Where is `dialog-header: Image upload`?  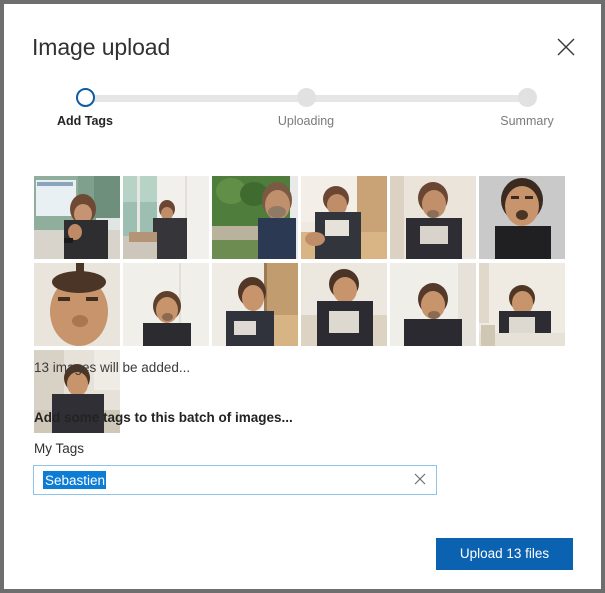
dialog-header: Image upload is located at coordinates (302, 40).